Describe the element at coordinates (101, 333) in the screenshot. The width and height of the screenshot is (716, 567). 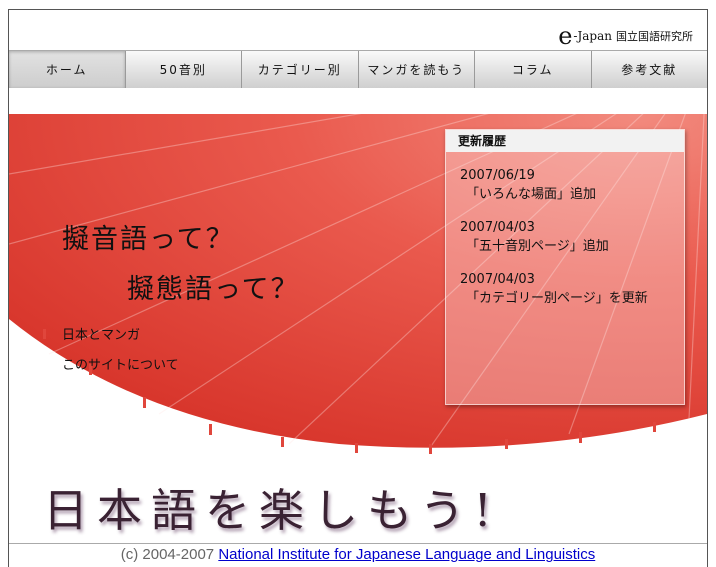
I see `link-japan-manga: 日本とマンガ` at that location.